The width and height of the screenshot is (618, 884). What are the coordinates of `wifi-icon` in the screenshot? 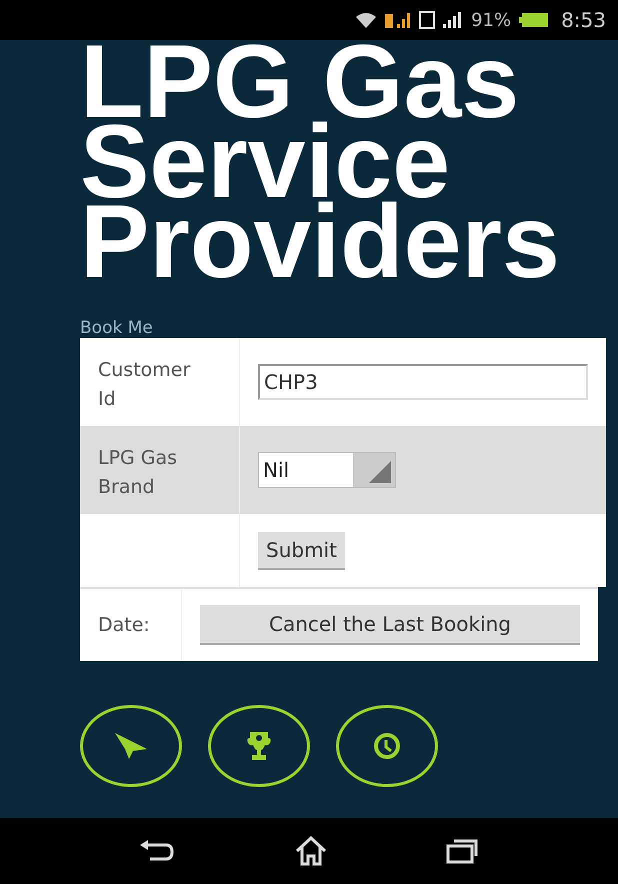 It's located at (366, 20).